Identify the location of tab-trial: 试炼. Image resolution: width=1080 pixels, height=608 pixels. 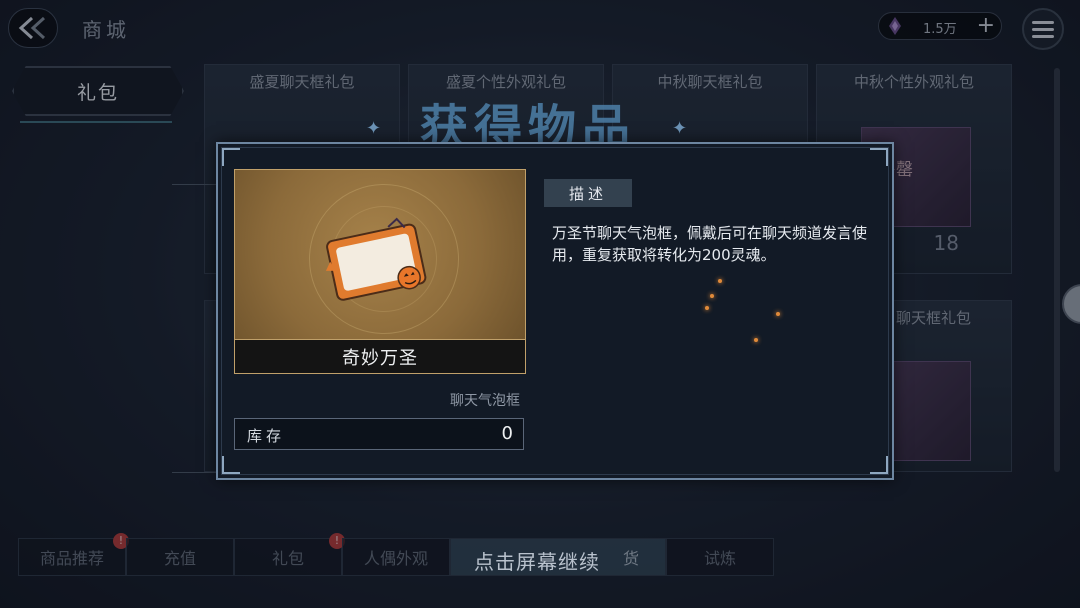
(720, 557).